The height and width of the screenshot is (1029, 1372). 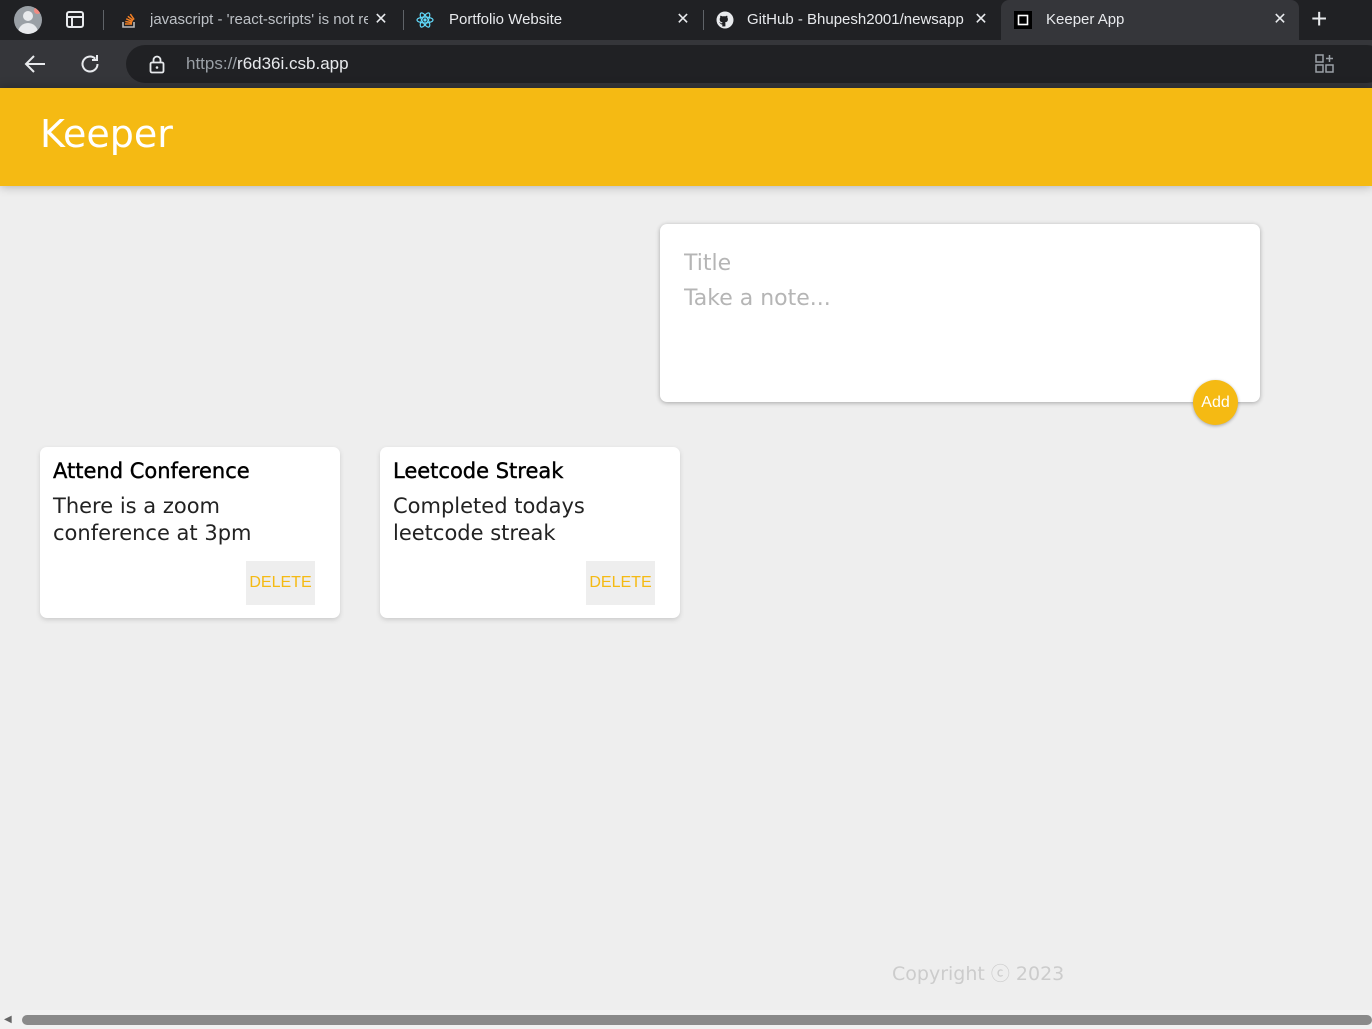 What do you see at coordinates (855, 19) in the screenshot?
I see `tab-title: GitHub - Bhupesh2001/newsapp` at bounding box center [855, 19].